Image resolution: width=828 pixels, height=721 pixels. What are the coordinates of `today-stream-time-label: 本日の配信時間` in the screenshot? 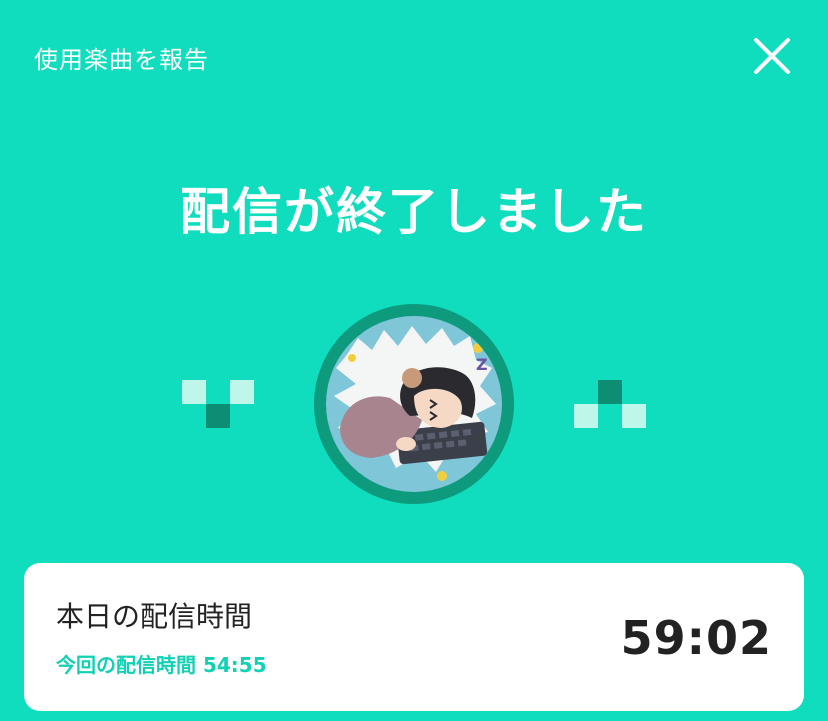 It's located at (154, 616).